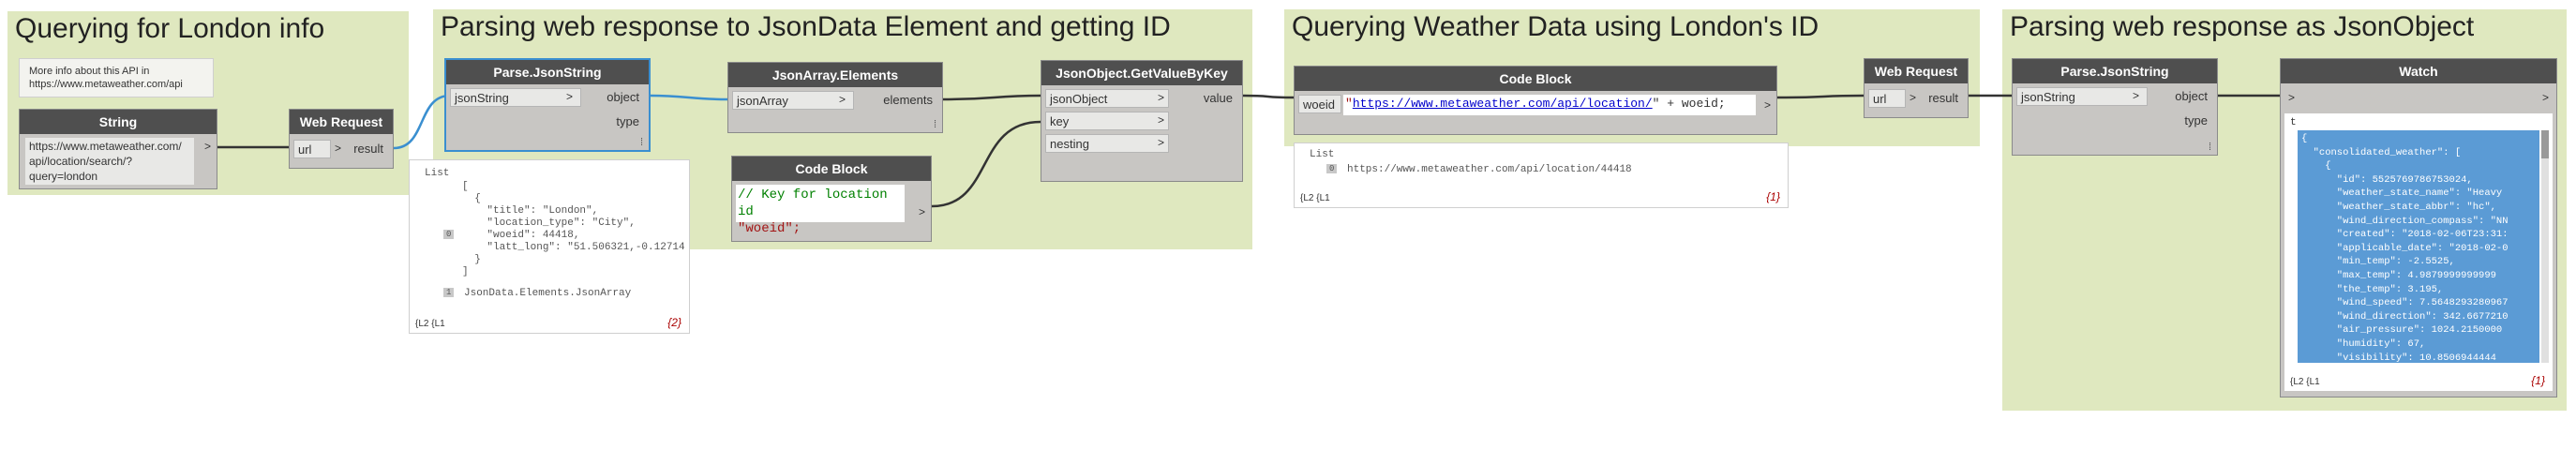 Image resolution: width=2576 pixels, height=450 pixels. Describe the element at coordinates (2545, 144) in the screenshot. I see `scrollbar-thumb` at that location.